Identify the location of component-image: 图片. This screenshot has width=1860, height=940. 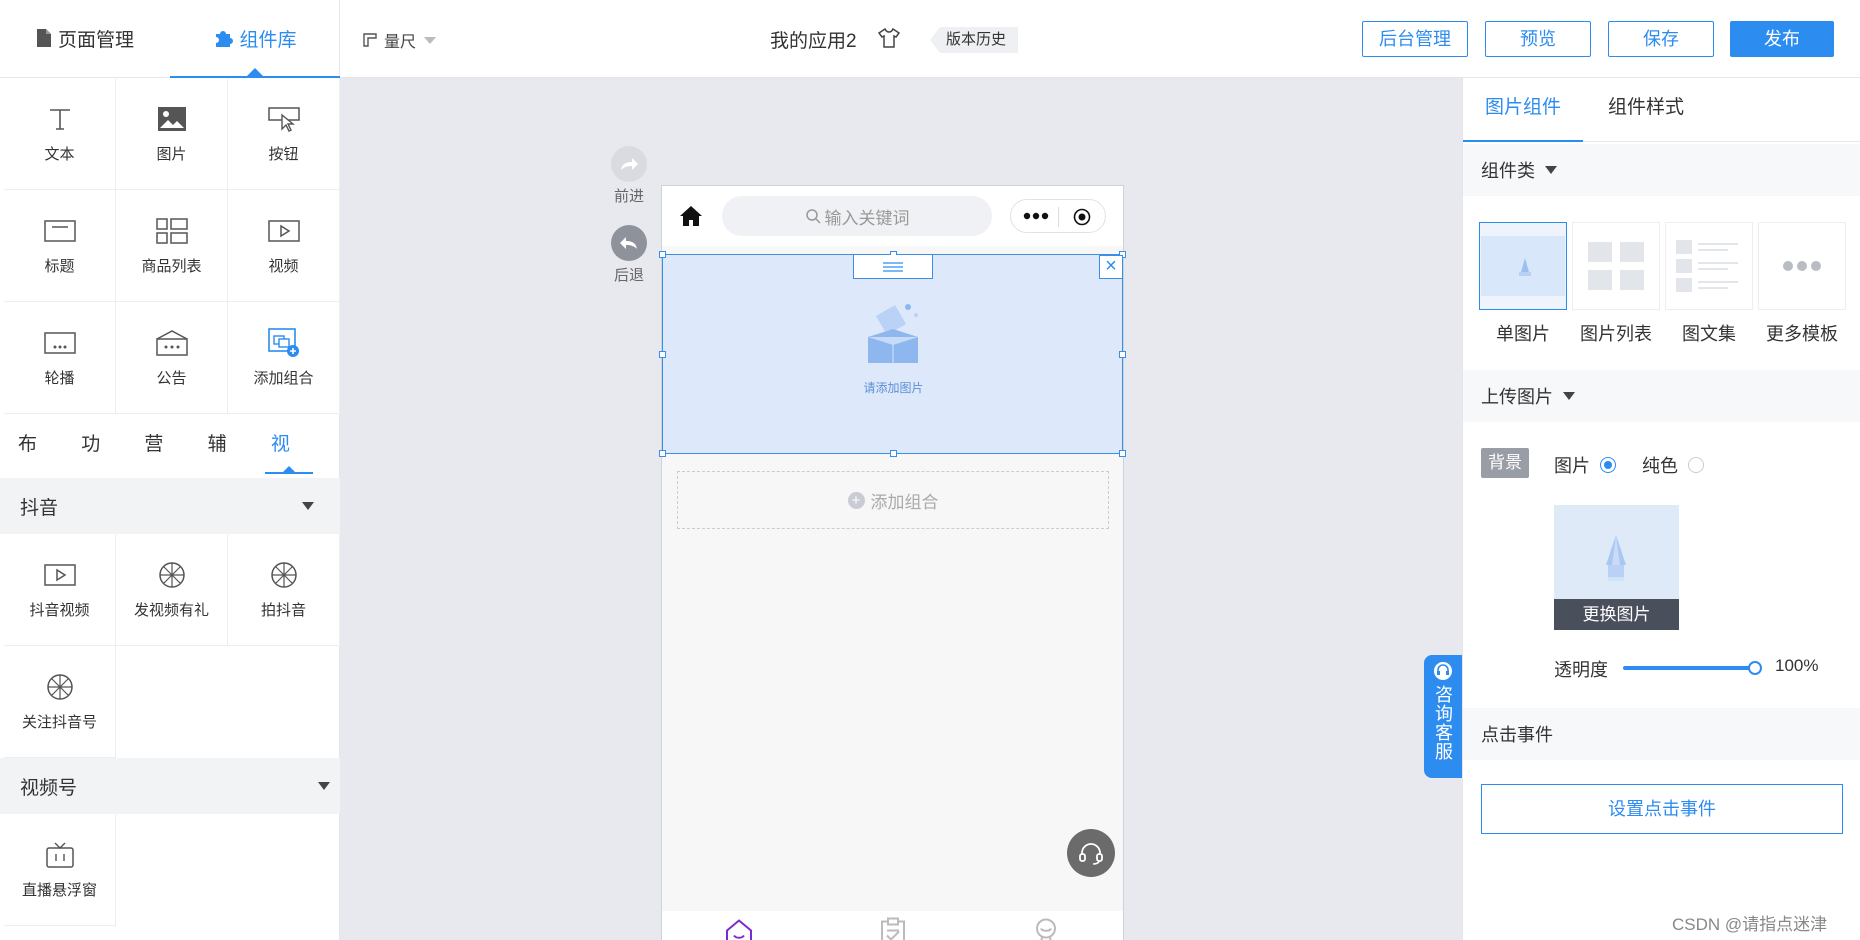
(172, 134).